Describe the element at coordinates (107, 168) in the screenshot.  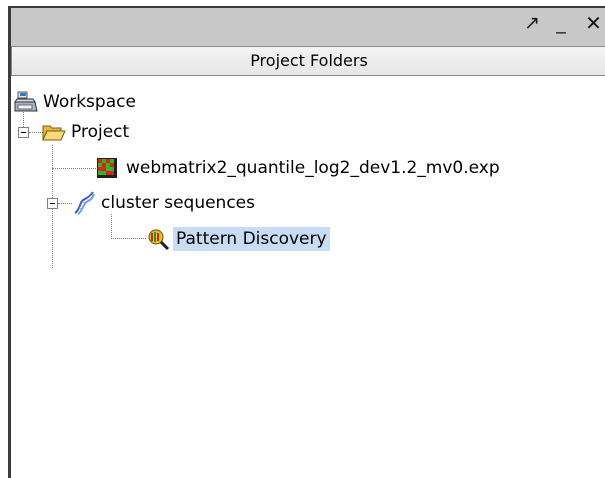
I see `heatmap-icon` at that location.